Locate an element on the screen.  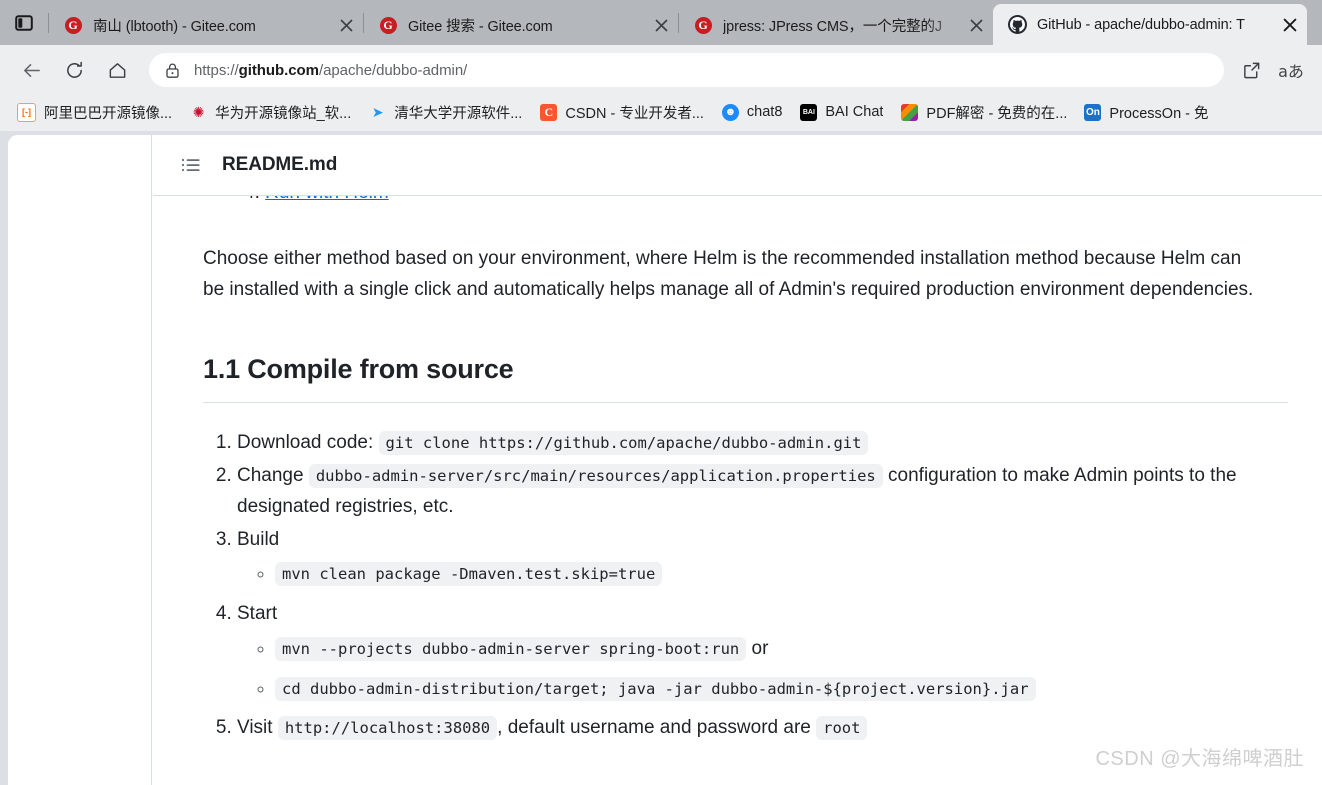
readme-filename: README.md is located at coordinates (280, 164).